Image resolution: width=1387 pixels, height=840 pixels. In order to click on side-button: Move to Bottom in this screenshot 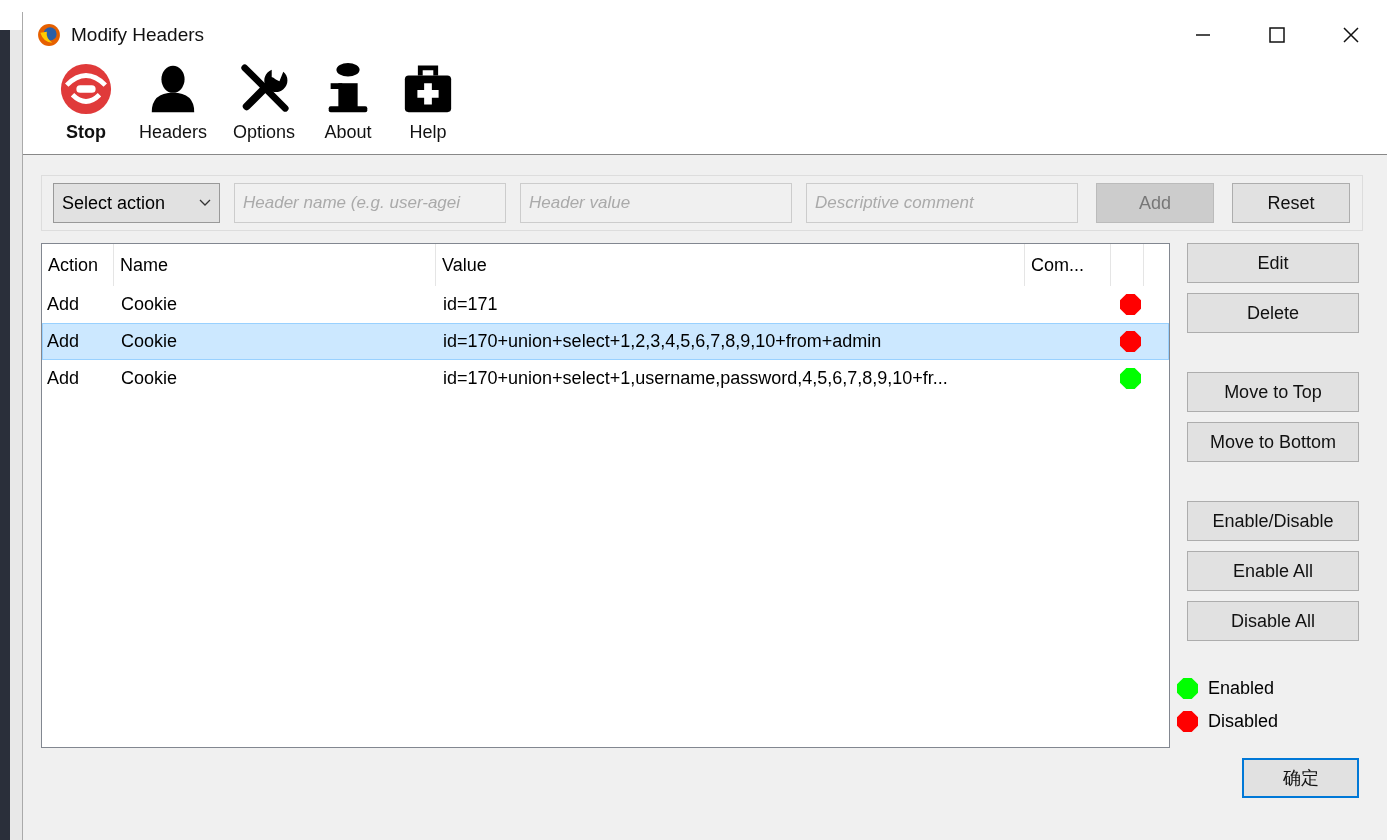, I will do `click(1273, 442)`.